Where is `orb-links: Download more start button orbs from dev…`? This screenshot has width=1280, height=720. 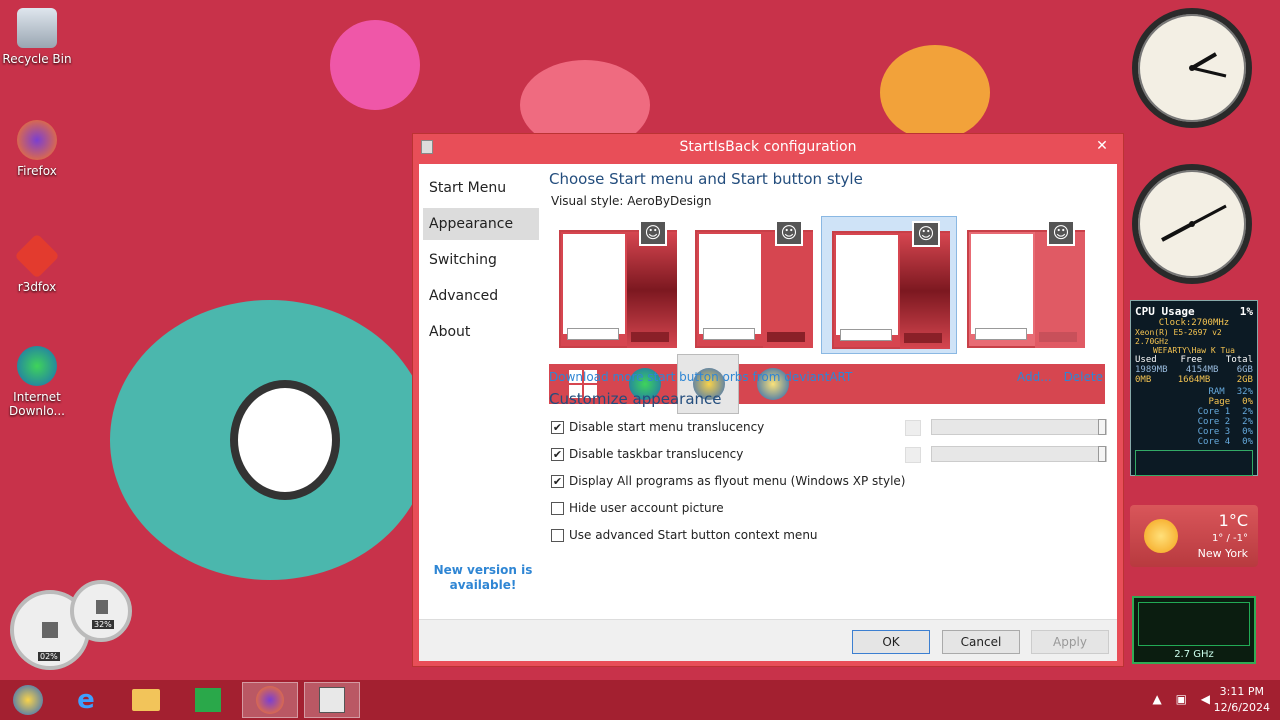 orb-links: Download more start button orbs from dev… is located at coordinates (827, 377).